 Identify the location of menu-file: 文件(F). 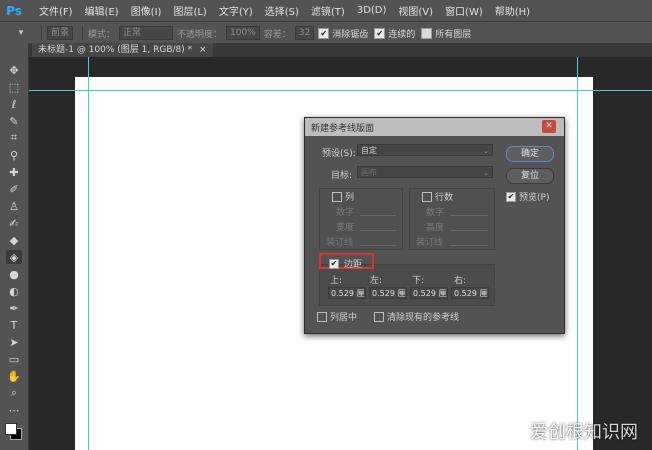
(56, 10).